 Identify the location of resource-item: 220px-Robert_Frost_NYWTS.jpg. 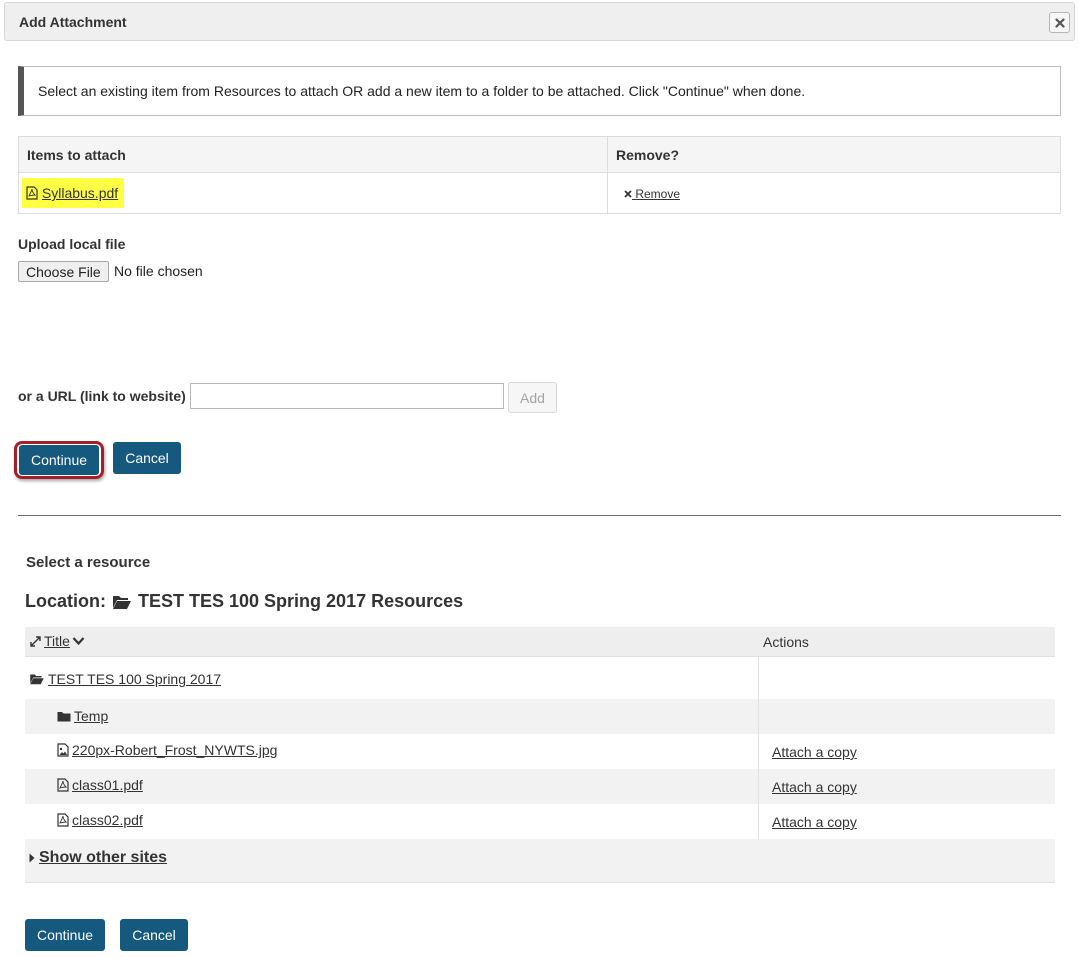
(167, 750).